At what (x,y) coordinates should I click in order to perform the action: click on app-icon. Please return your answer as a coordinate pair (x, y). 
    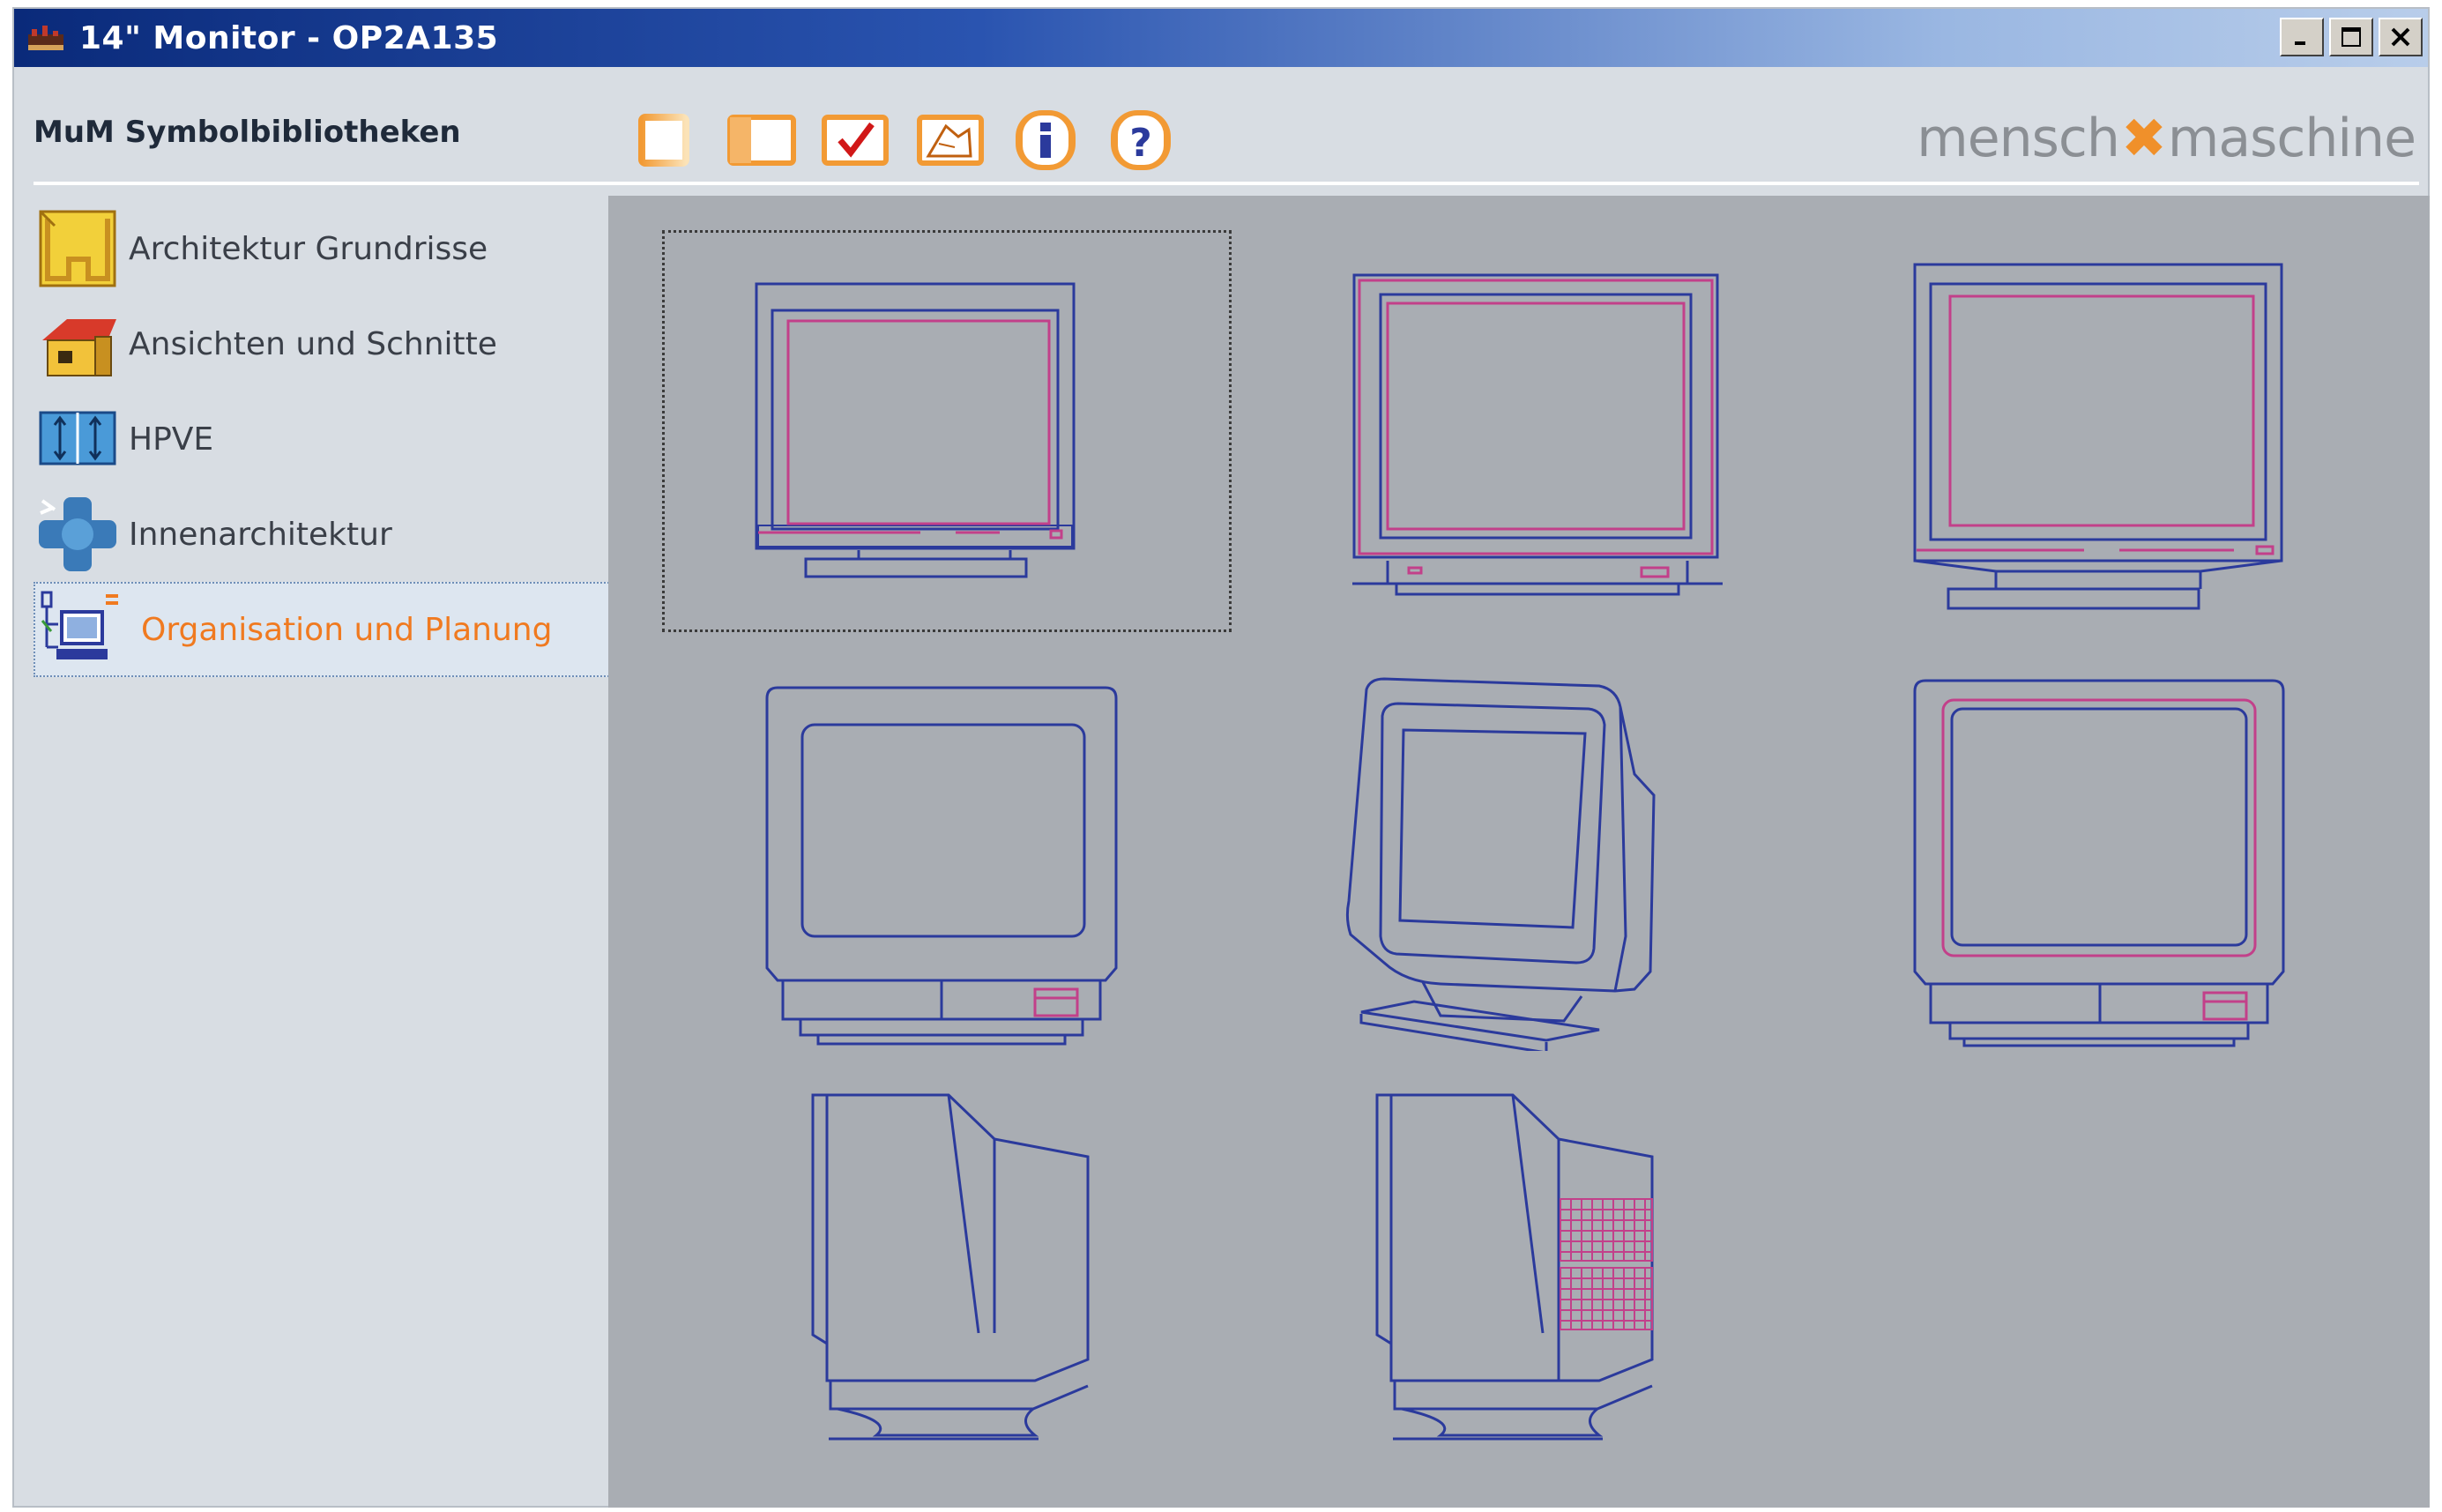
    Looking at the image, I should click on (45, 38).